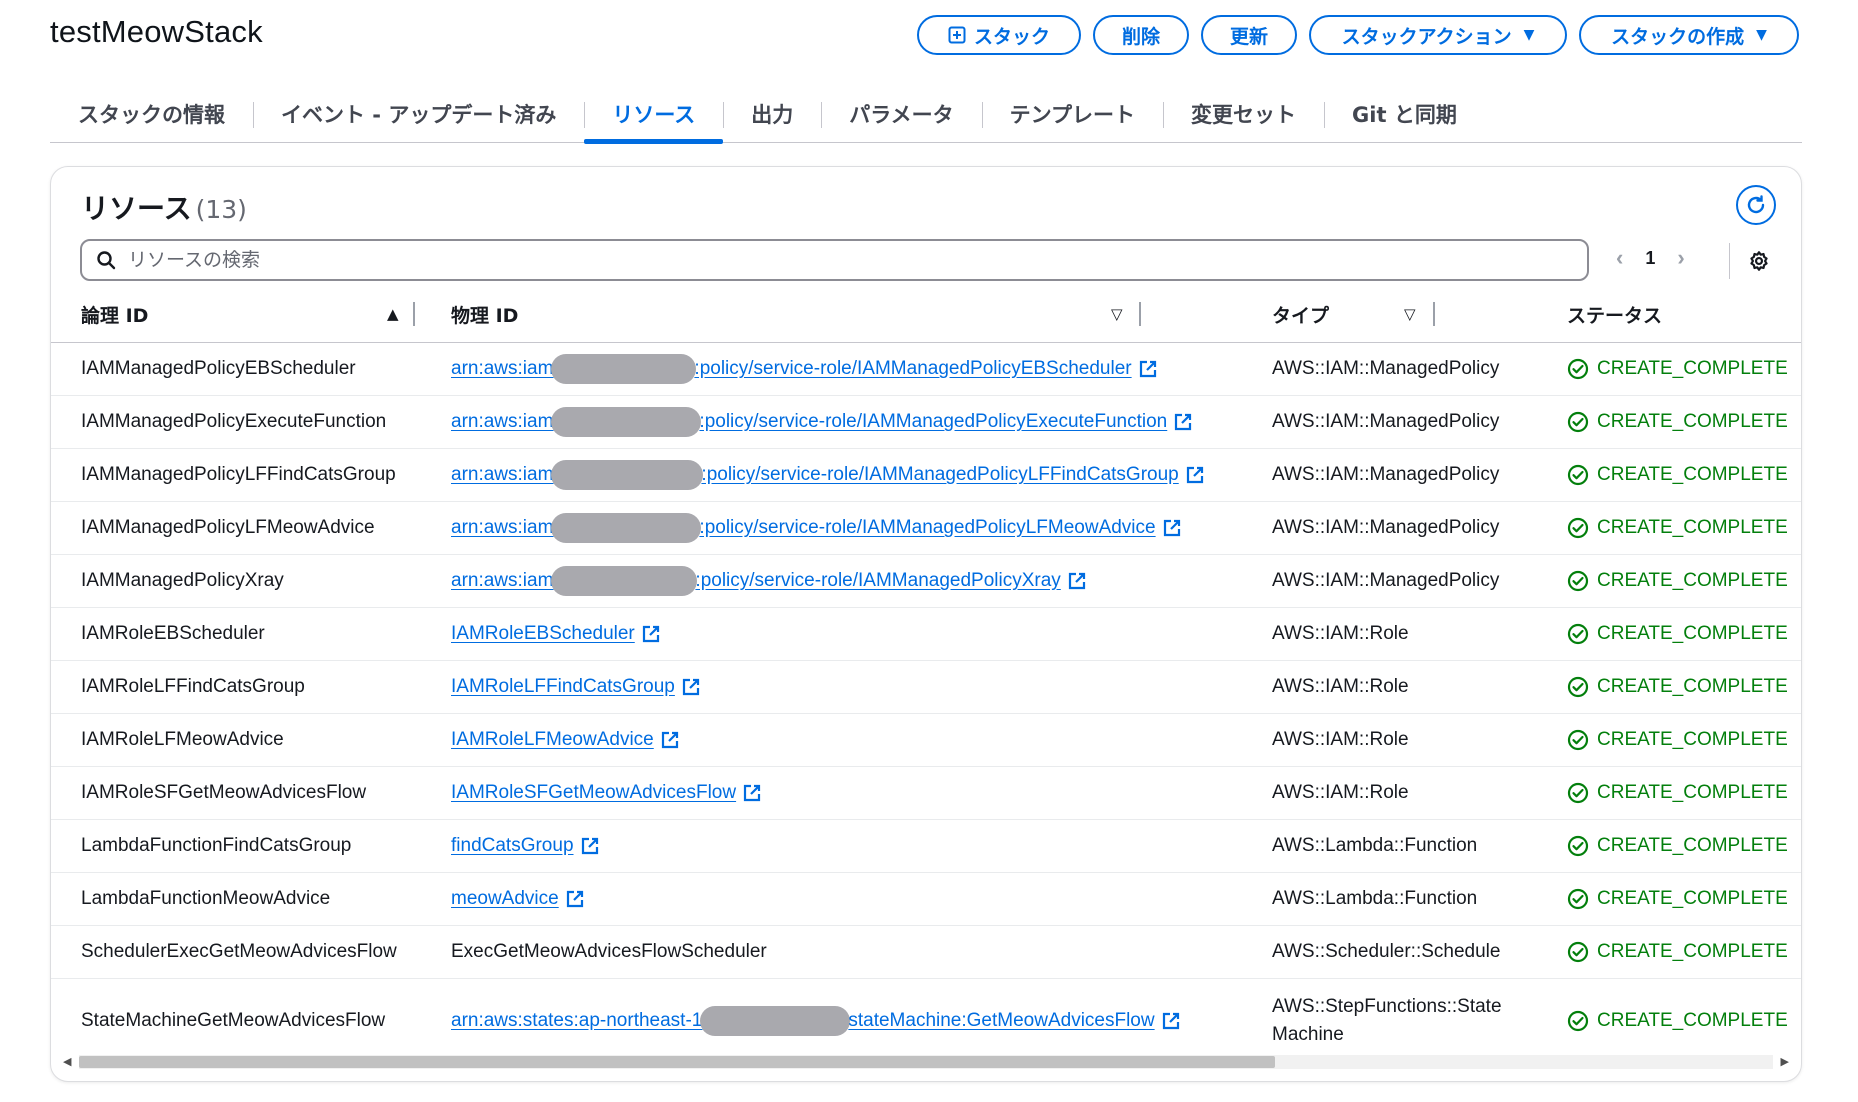 This screenshot has width=1858, height=1102. Describe the element at coordinates (543, 634) in the screenshot. I see `physical-id-link: IAMRoleEBScheduler` at that location.